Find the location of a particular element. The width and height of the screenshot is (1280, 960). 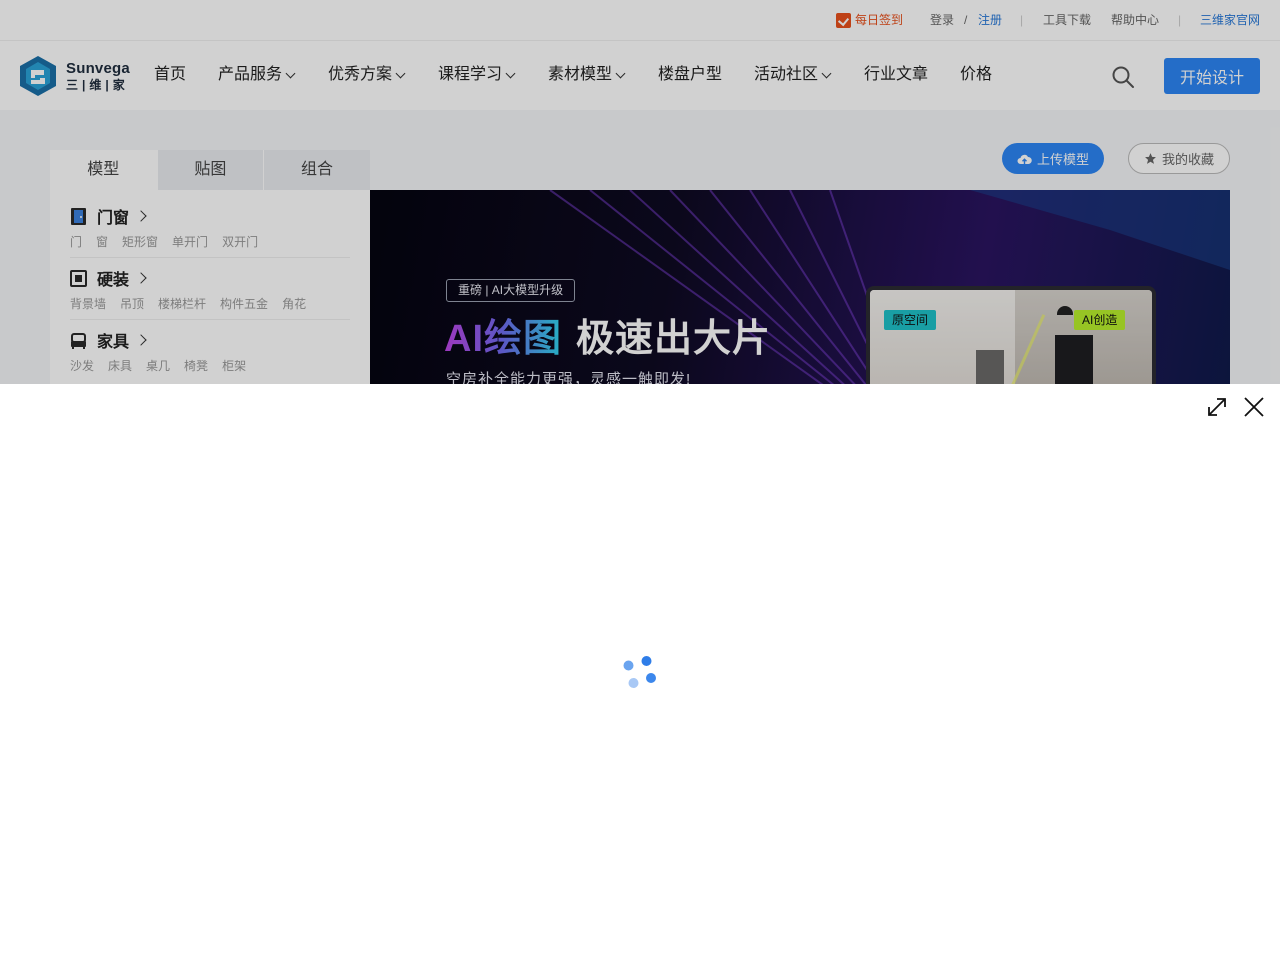

loading-spinner-icon is located at coordinates (639, 672).